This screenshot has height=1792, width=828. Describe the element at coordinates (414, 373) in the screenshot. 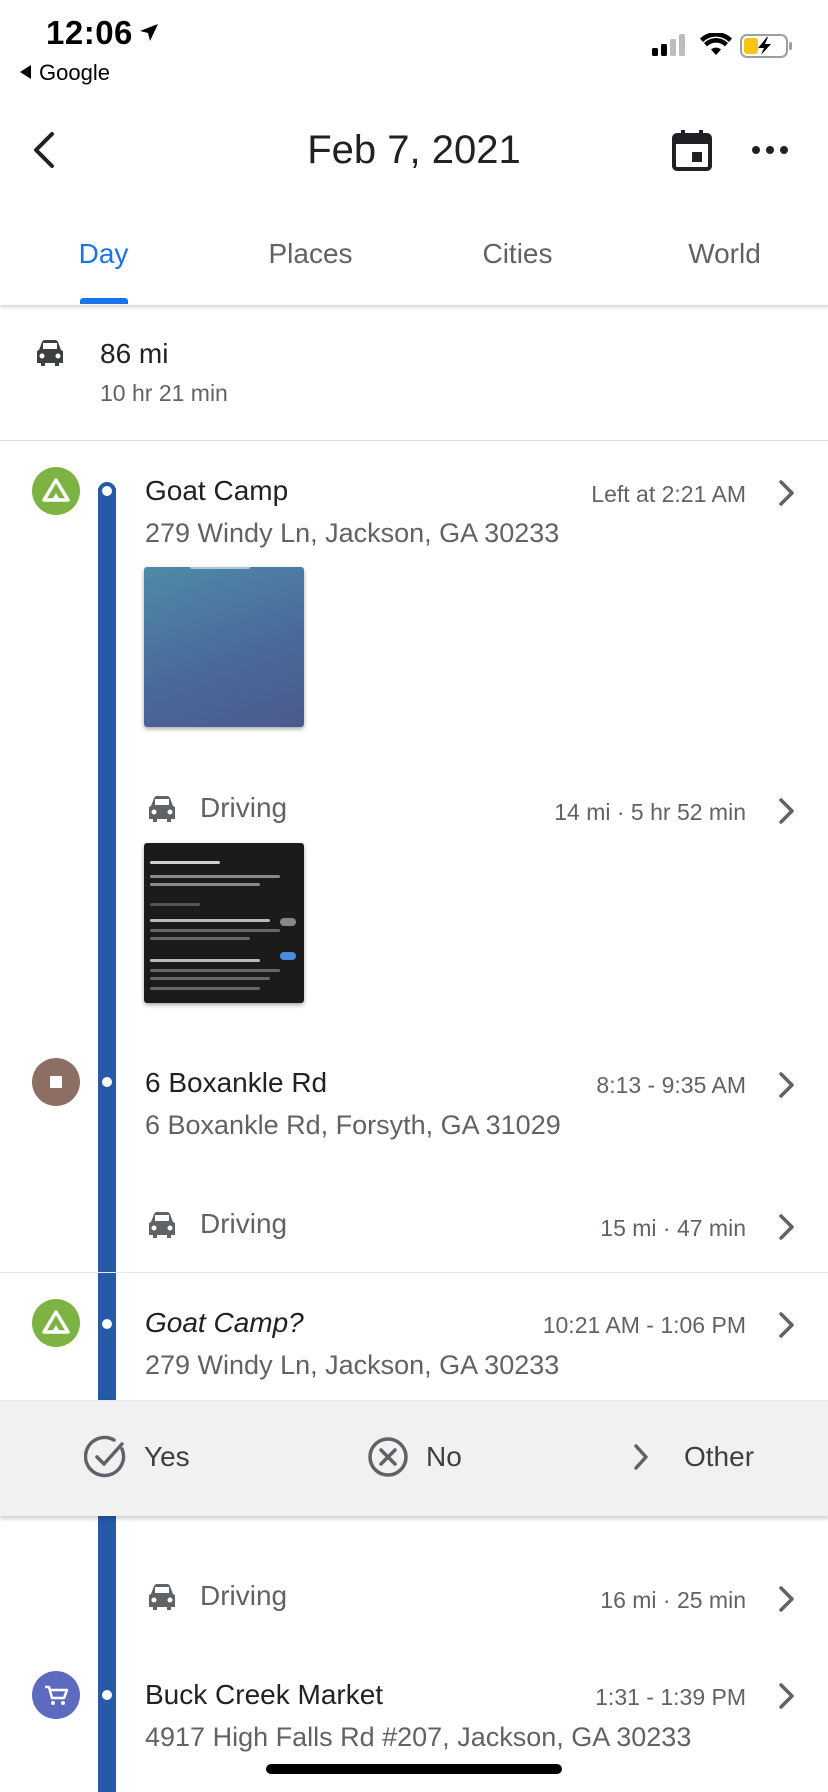

I see `day-summary: 86 mi 10 hr 21 min` at that location.